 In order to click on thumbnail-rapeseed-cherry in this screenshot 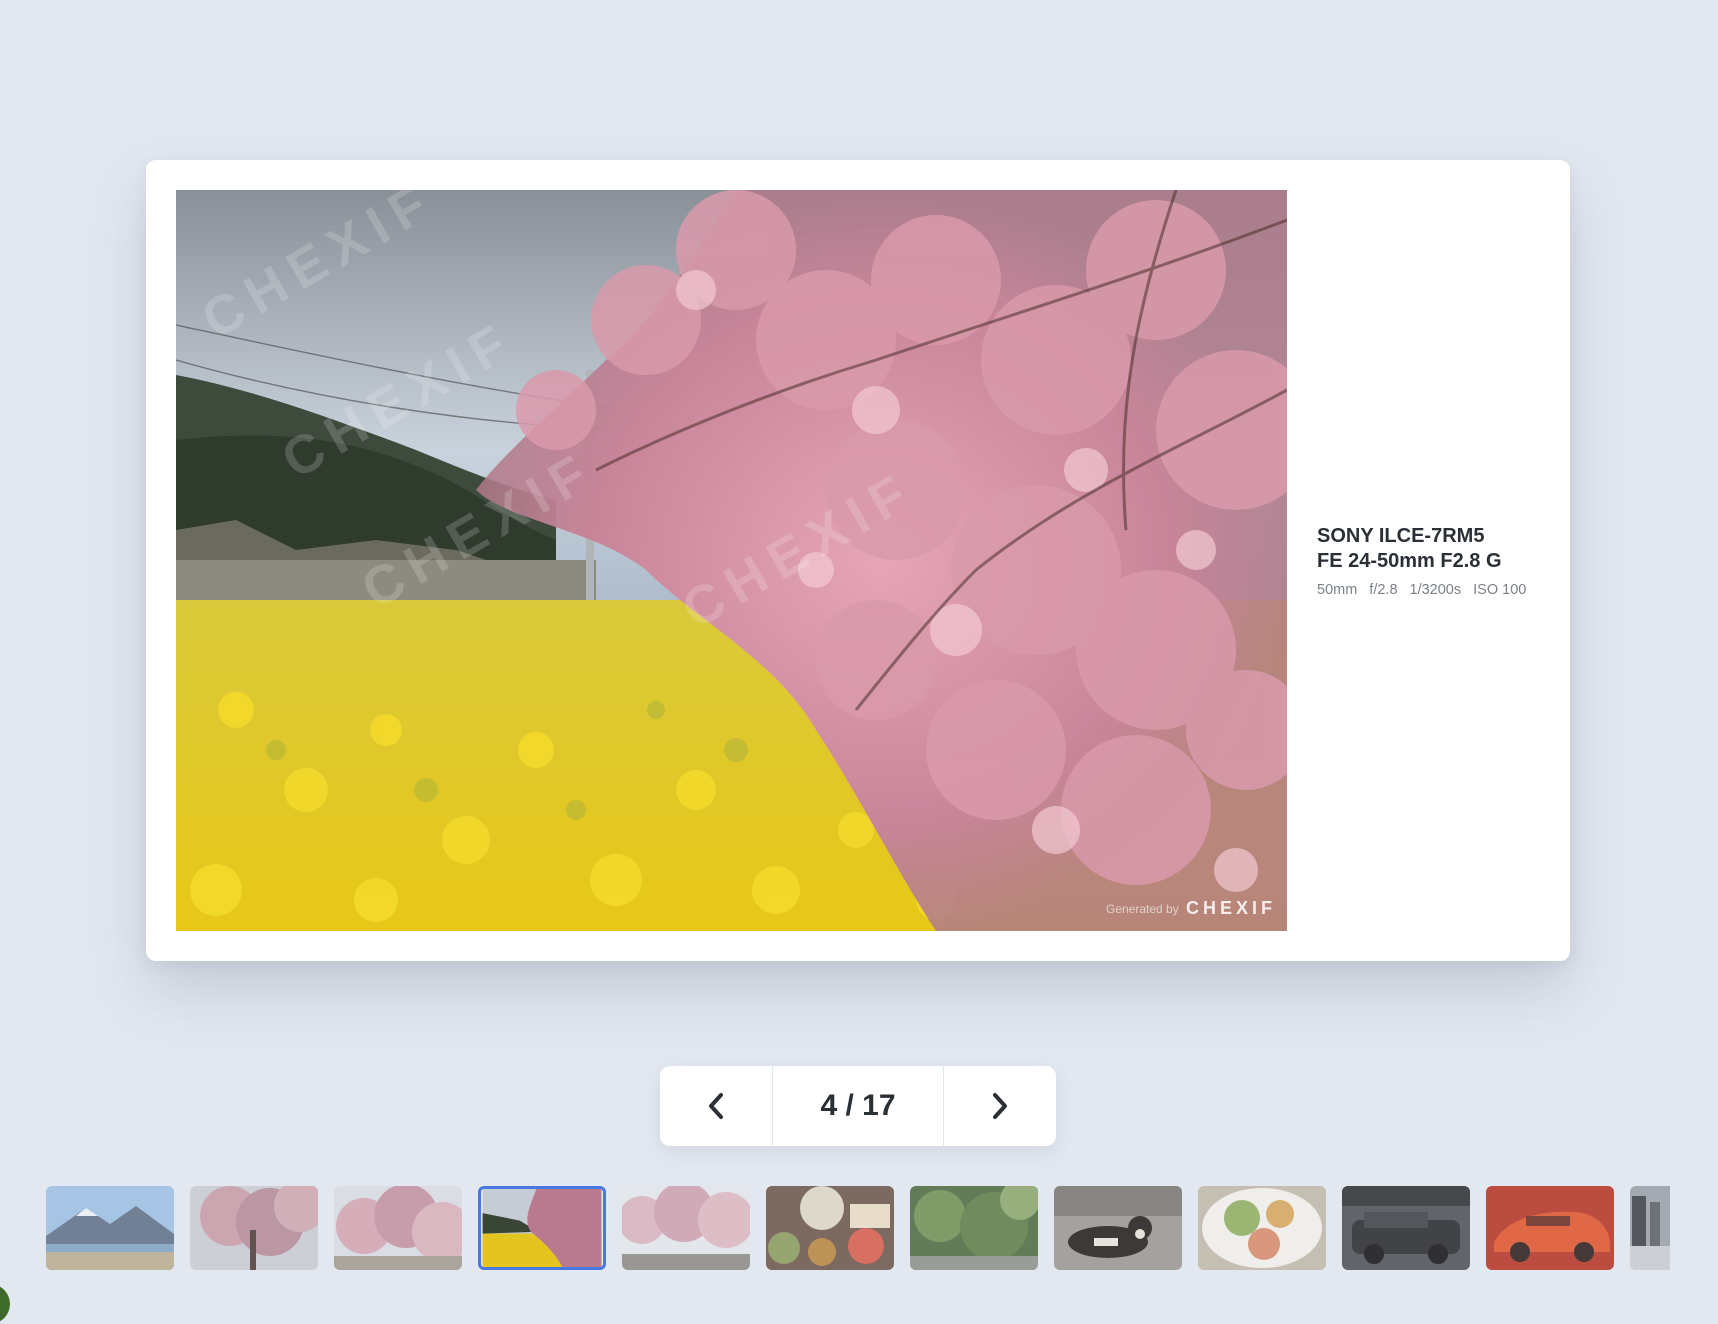, I will do `click(542, 1228)`.